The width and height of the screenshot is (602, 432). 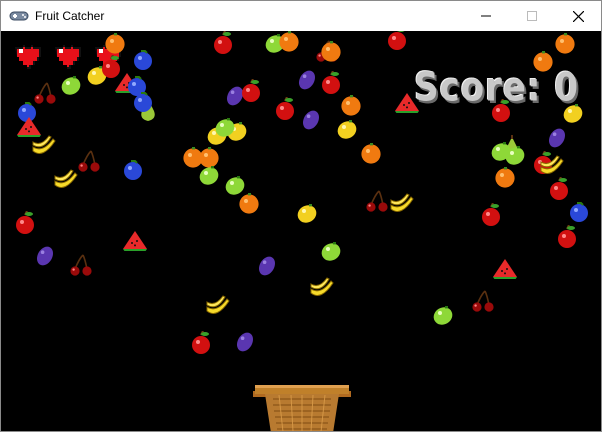 I want to click on close-button, so click(x=578, y=16).